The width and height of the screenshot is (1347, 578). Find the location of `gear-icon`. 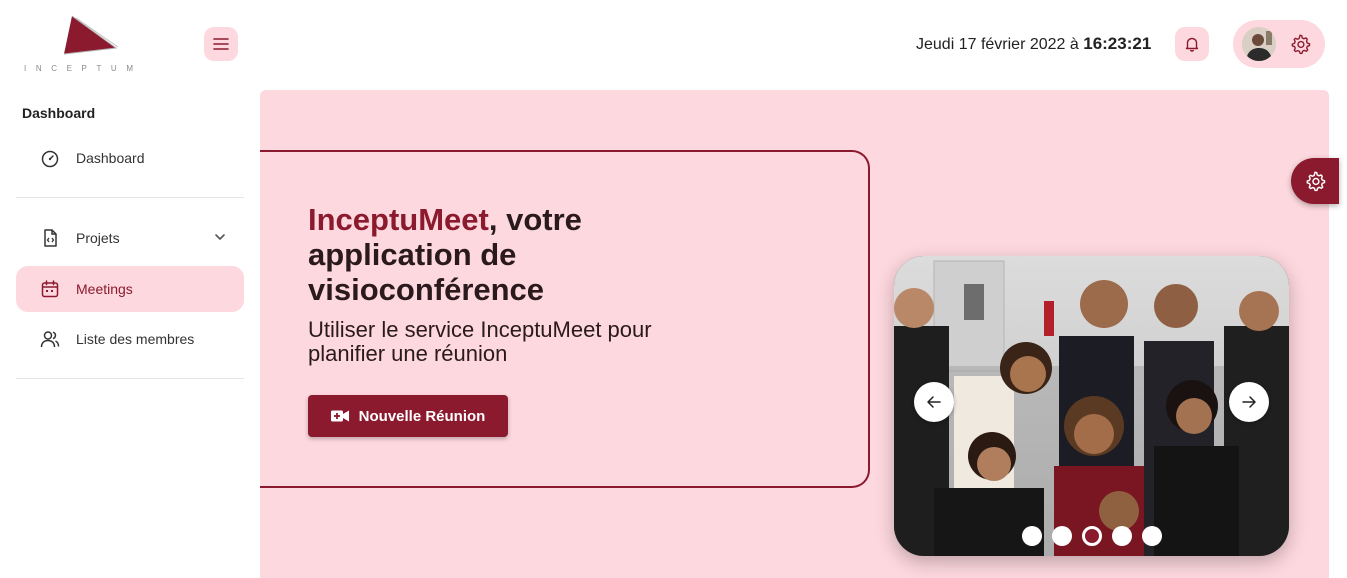

gear-icon is located at coordinates (1316, 181).